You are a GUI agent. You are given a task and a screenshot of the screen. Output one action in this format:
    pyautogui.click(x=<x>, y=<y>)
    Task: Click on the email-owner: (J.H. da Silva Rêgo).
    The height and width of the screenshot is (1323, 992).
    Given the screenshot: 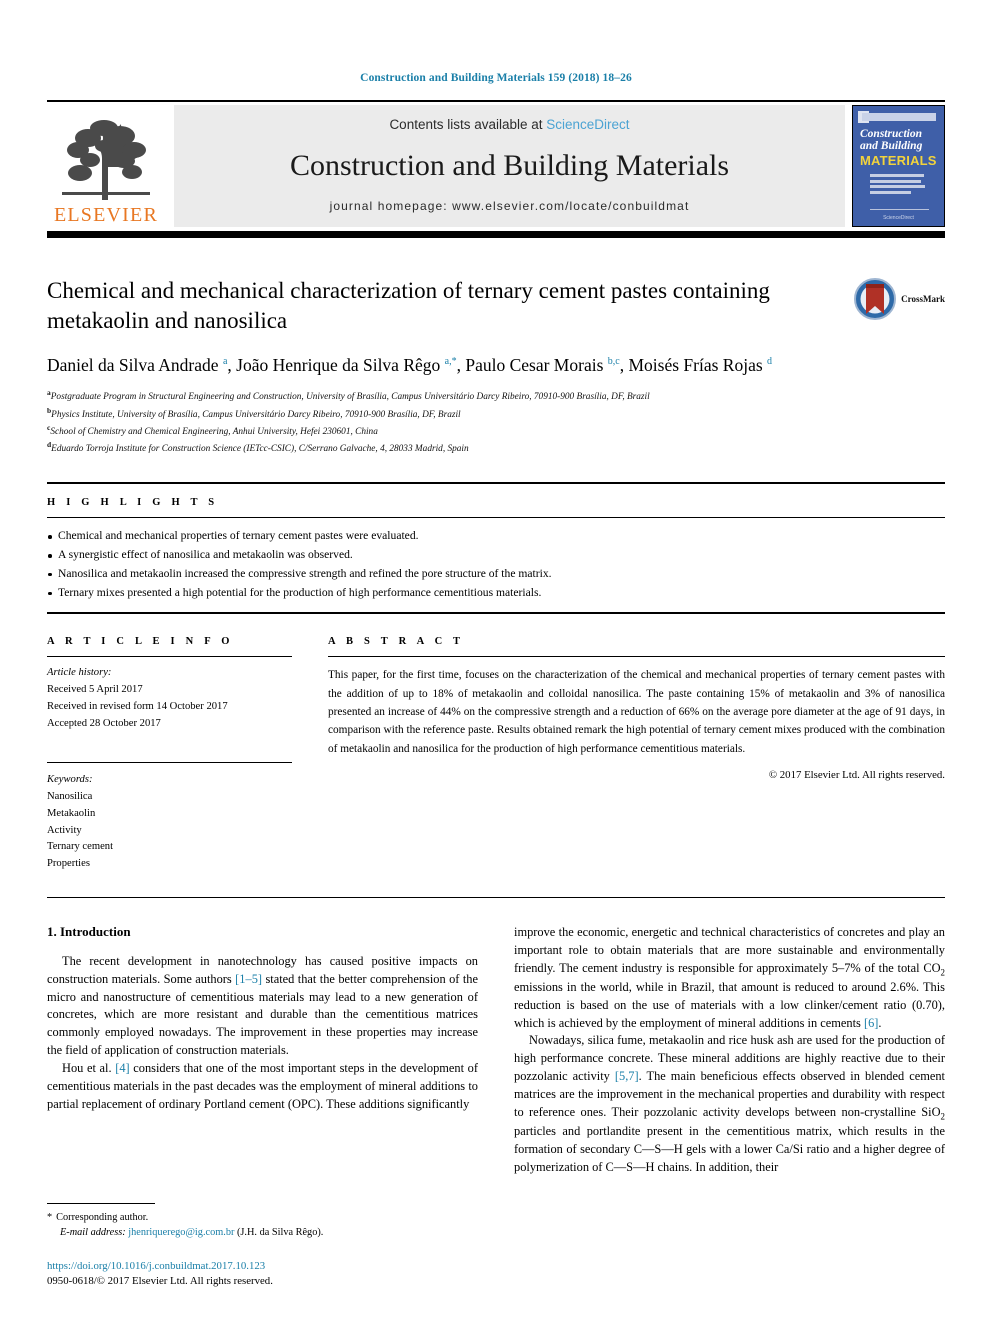 What is the action you would take?
    pyautogui.click(x=280, y=1233)
    